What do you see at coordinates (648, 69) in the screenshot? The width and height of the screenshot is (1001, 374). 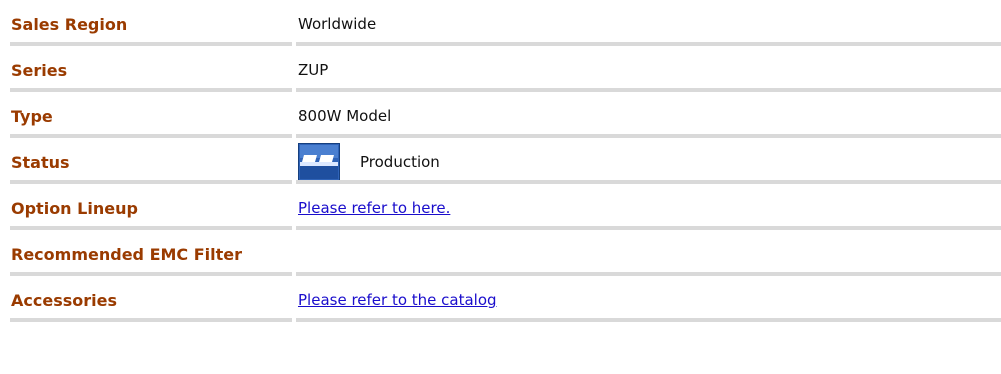 I see `spec-value-series: ZUP` at bounding box center [648, 69].